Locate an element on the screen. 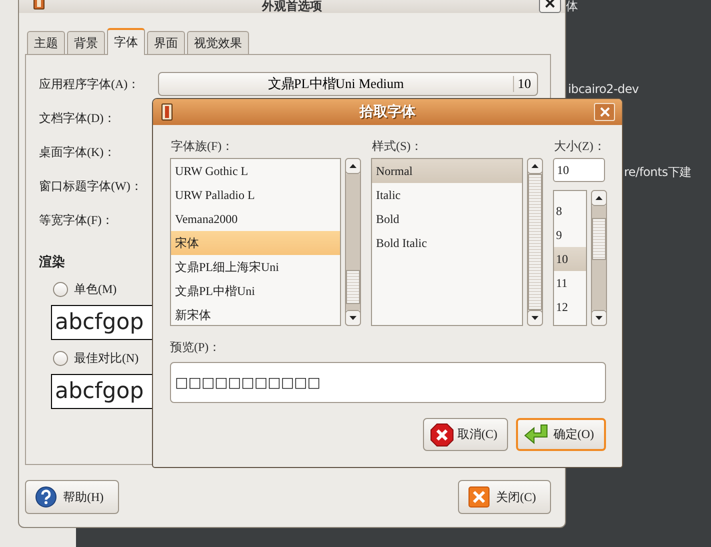 The width and height of the screenshot is (711, 547). list-item: 10 is located at coordinates (570, 259).